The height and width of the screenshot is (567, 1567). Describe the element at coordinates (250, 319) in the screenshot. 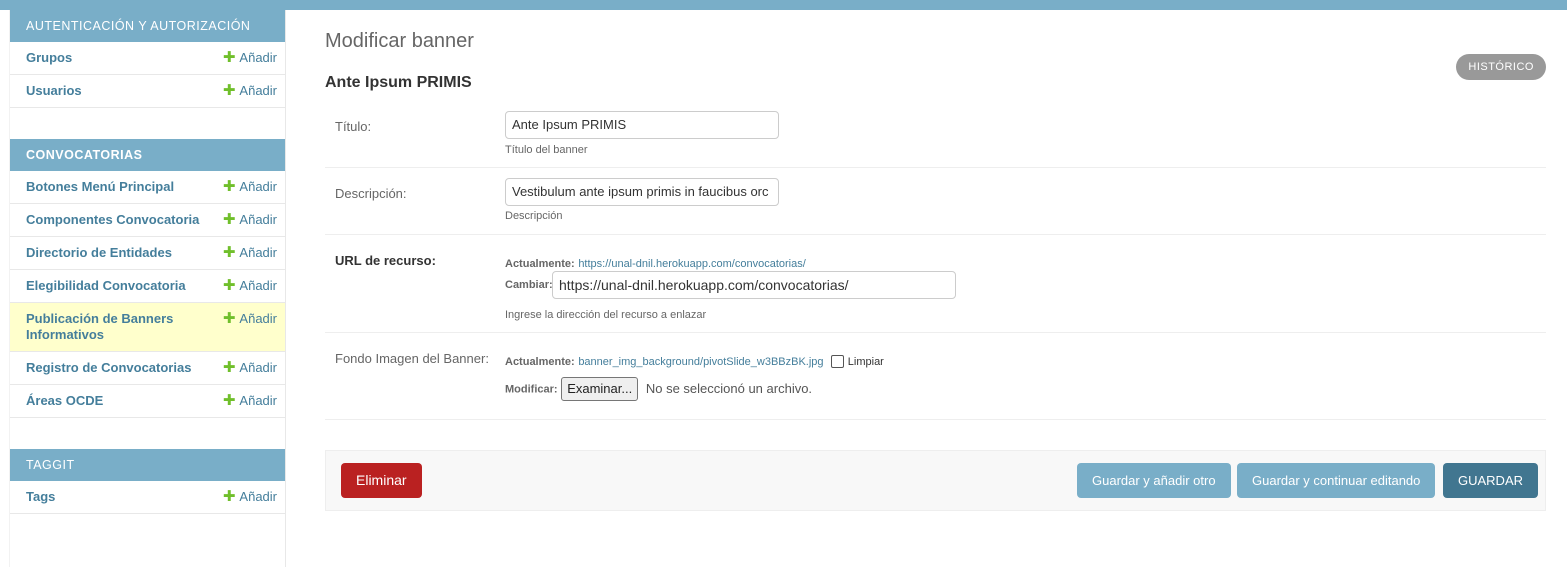

I see `add-banners-link: ✚ Añadir` at that location.